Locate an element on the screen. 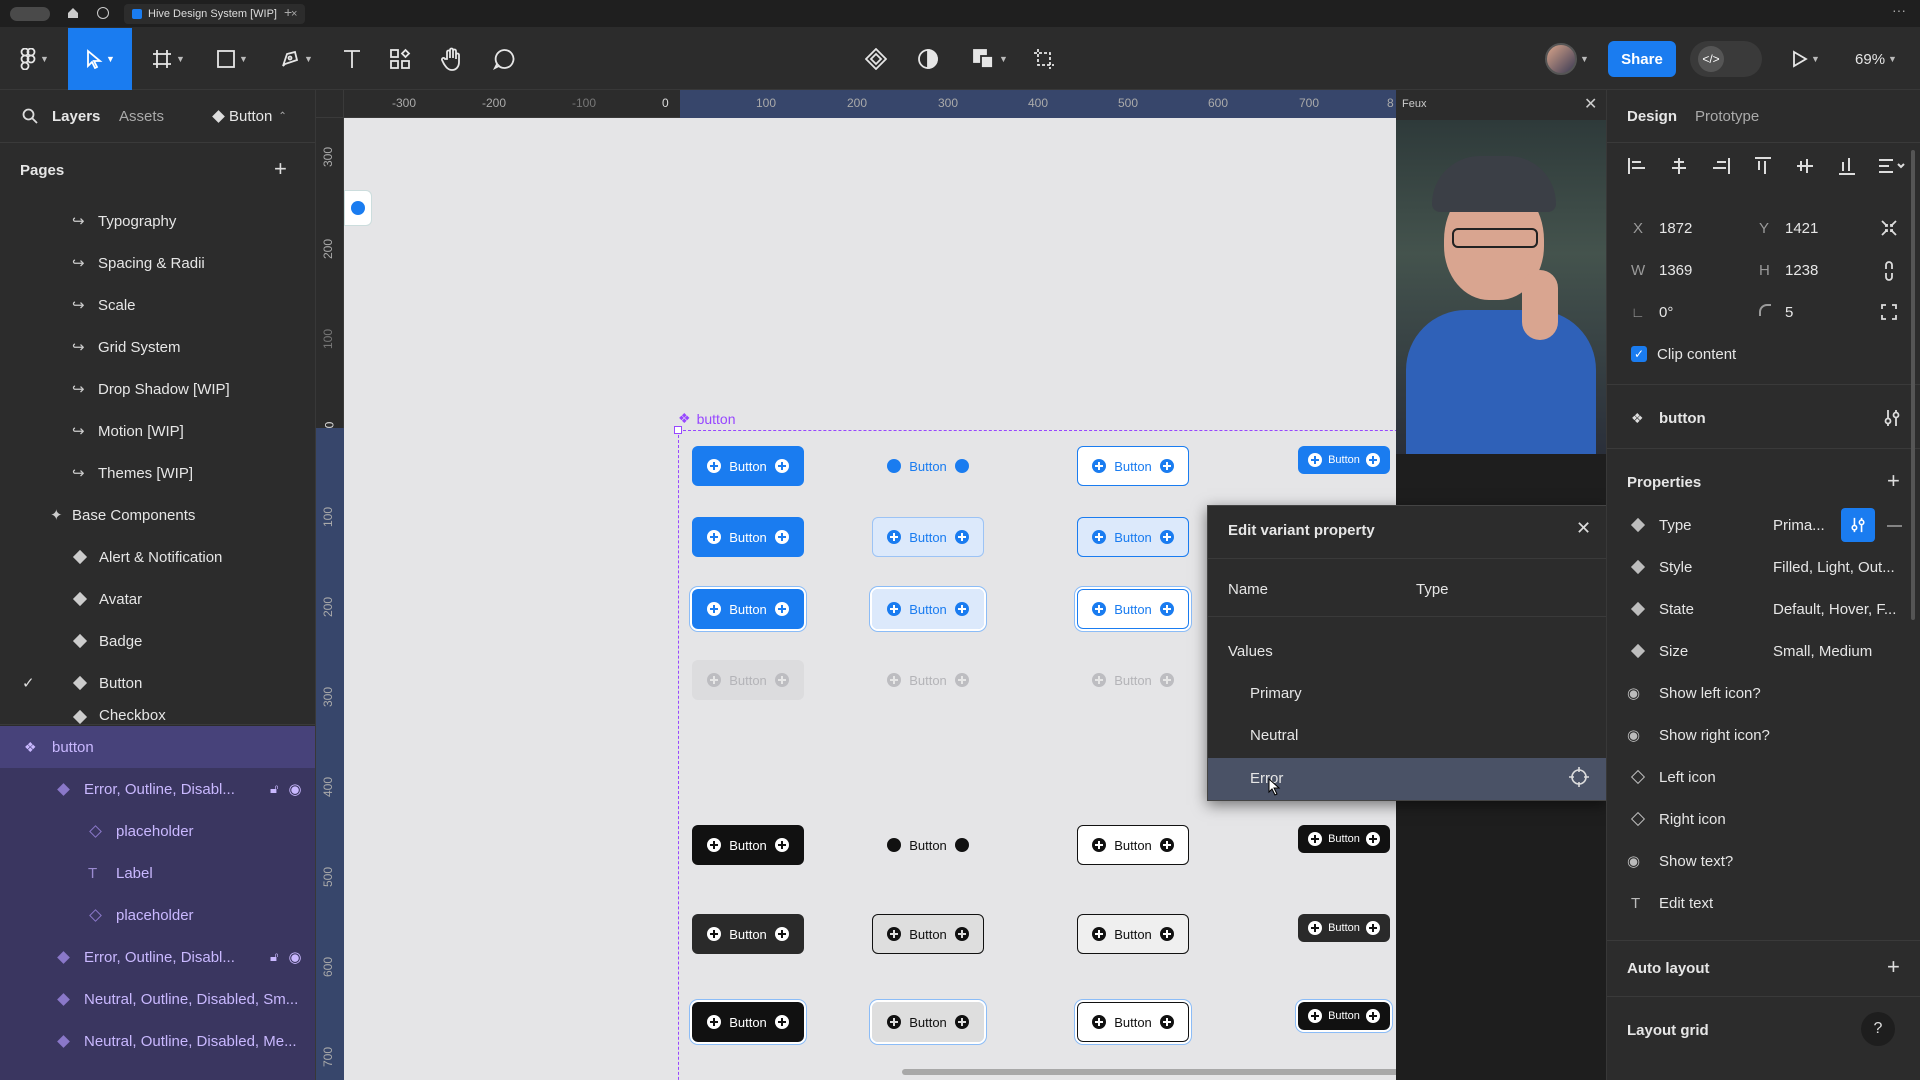 The height and width of the screenshot is (1080, 1920). page-item-active: ✓ Button is located at coordinates (157, 683).